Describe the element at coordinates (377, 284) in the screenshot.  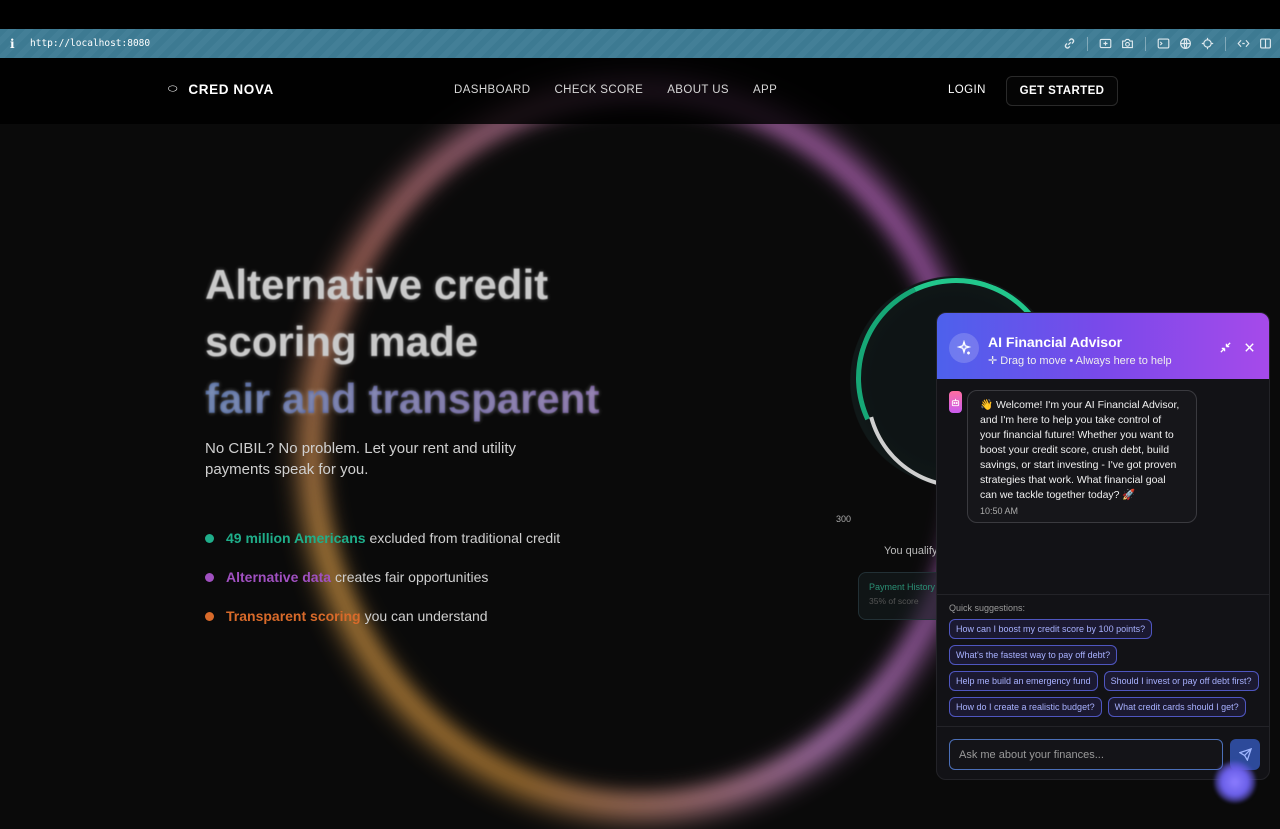
I see `hero-title-line-1: Alternative credit` at that location.